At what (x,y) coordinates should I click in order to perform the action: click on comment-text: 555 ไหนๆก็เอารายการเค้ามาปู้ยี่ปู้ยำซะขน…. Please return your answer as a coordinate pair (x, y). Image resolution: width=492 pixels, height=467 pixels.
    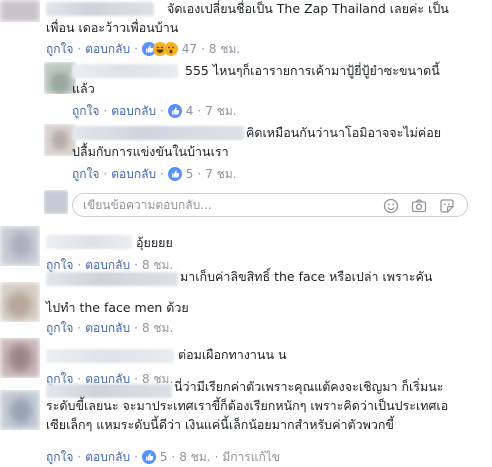
    Looking at the image, I should click on (312, 70).